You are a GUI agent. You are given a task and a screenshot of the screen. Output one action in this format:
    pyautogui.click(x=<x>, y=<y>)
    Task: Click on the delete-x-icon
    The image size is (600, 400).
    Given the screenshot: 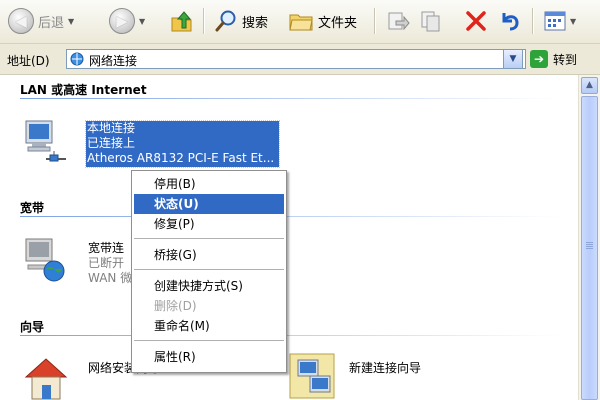 What is the action you would take?
    pyautogui.click(x=476, y=21)
    